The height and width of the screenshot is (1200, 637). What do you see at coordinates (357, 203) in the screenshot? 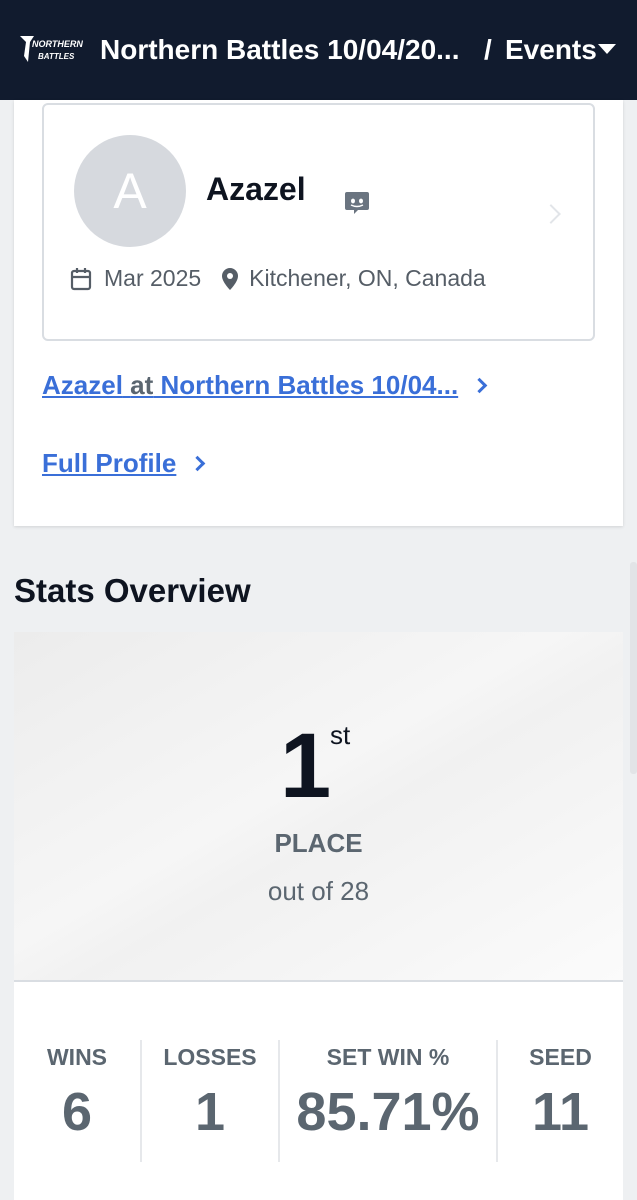
I see `discord-icon` at bounding box center [357, 203].